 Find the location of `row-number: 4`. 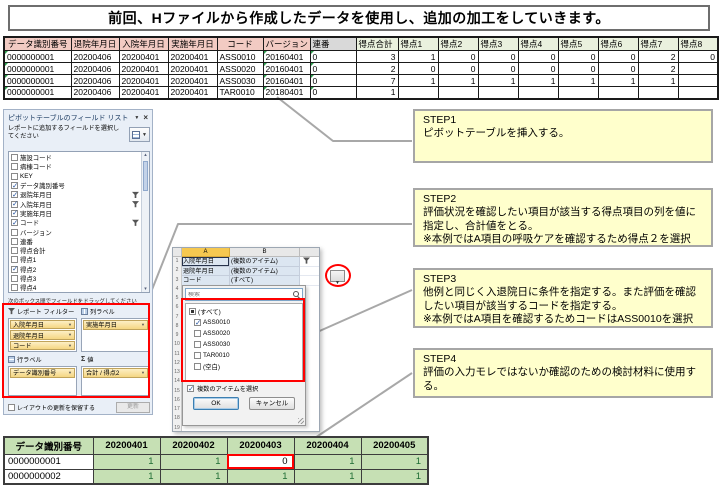

row-number: 4 is located at coordinates (177, 289).